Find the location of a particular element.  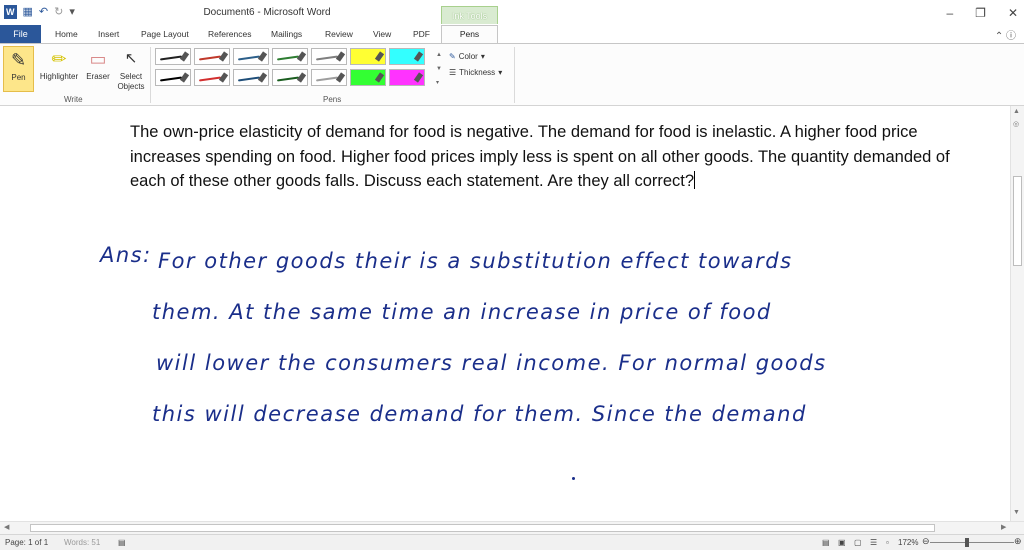

help-icon: ⌃ ⓘ is located at coordinates (1005, 34).